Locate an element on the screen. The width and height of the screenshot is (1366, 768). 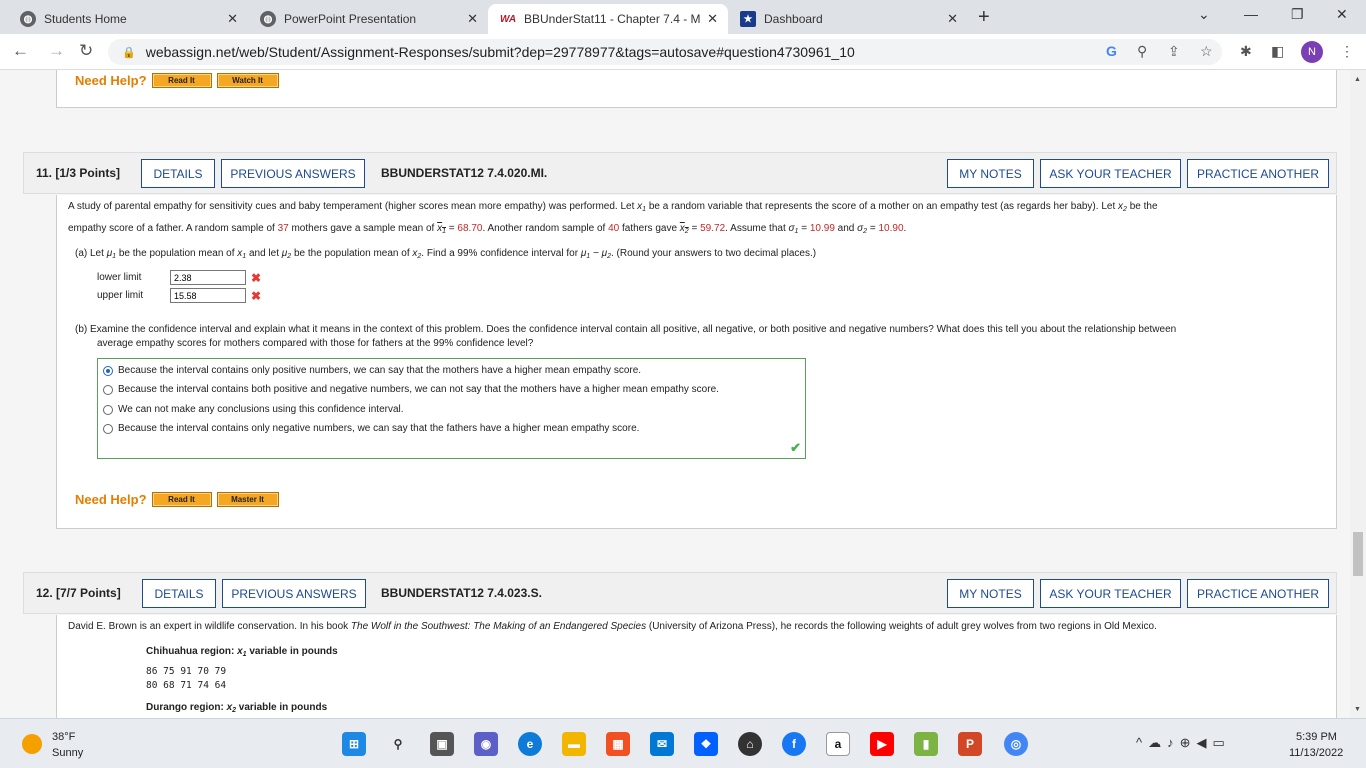
extensions-icon: ✱ is located at coordinates (1246, 51).